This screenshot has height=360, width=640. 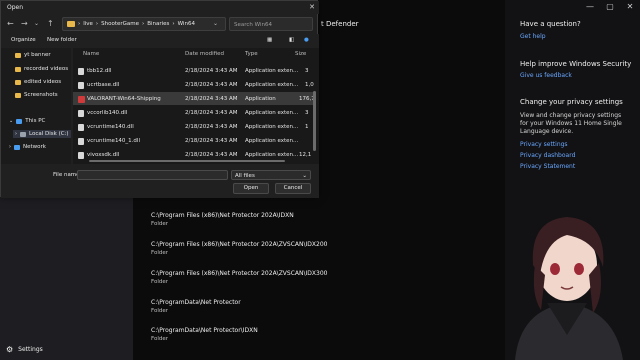 I want to click on dialog-title-bar: Open ✕, so click(x=160, y=7).